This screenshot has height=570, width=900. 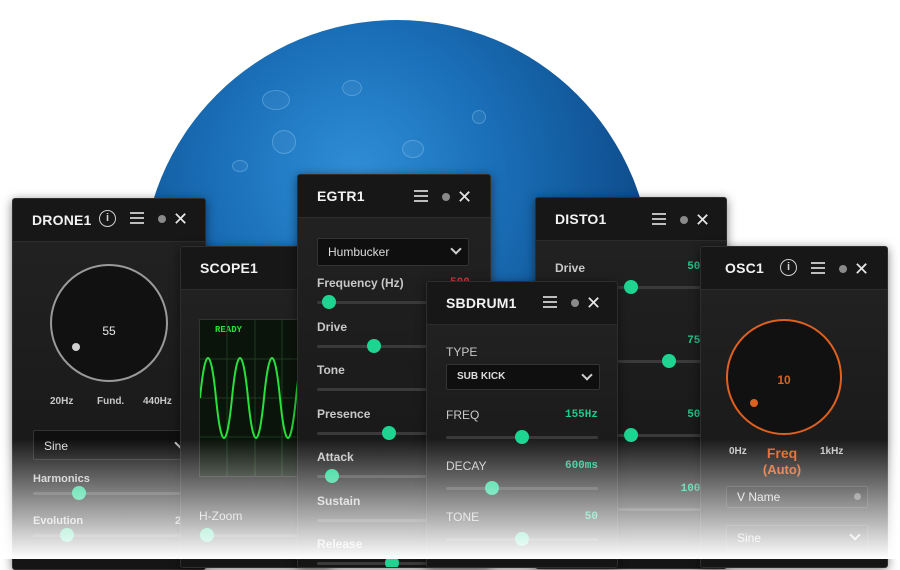 What do you see at coordinates (570, 268) in the screenshot?
I see `drive-label: Drive` at bounding box center [570, 268].